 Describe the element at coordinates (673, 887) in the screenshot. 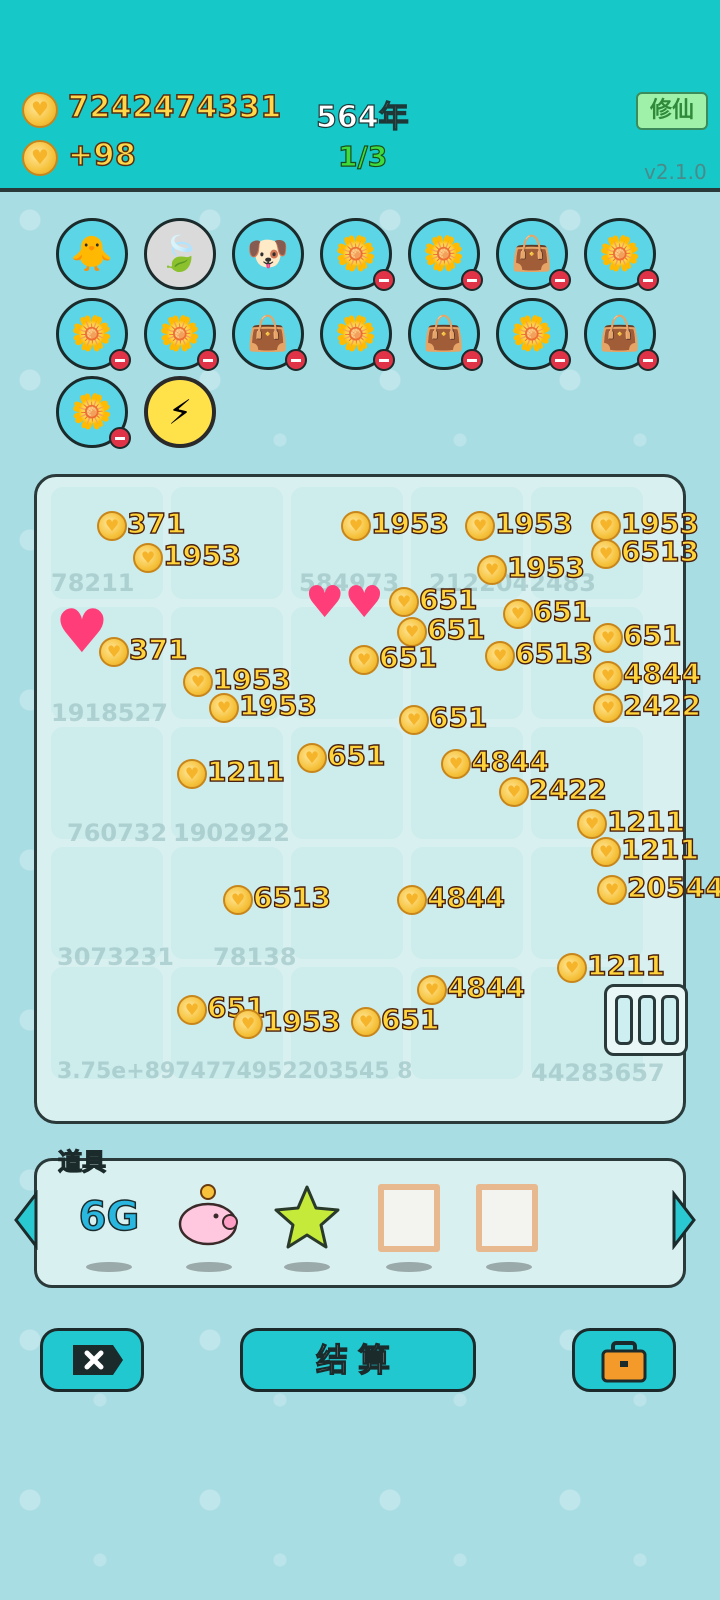

I see `floating-coin-value: 20544` at that location.